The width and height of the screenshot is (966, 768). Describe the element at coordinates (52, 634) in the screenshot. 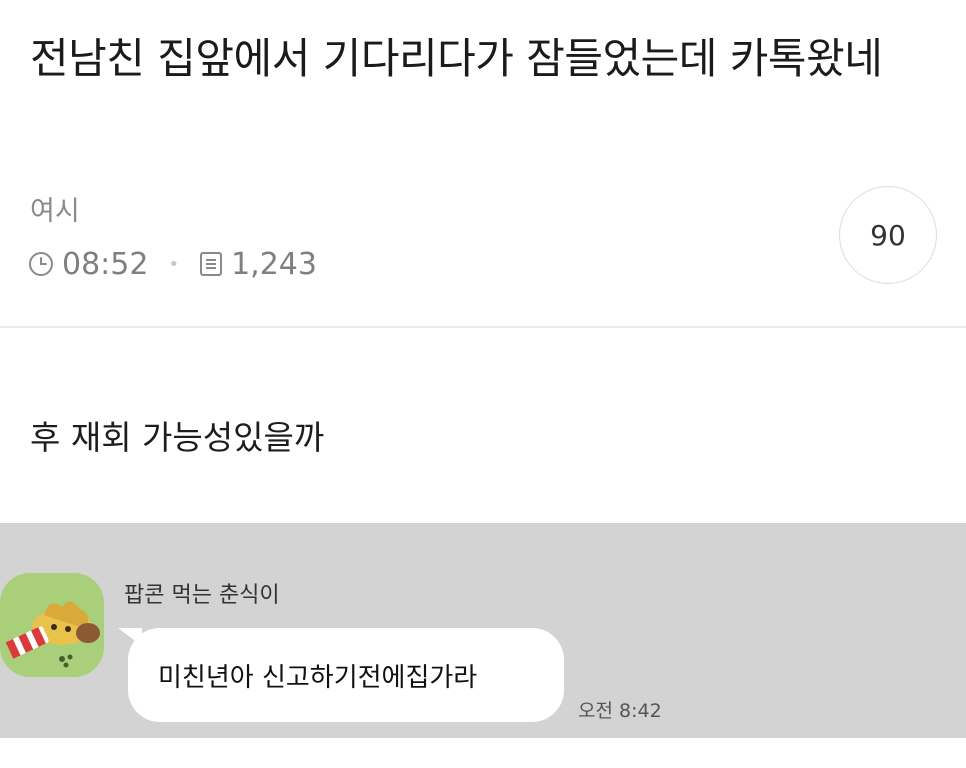

I see `character-illustration-icon` at that location.